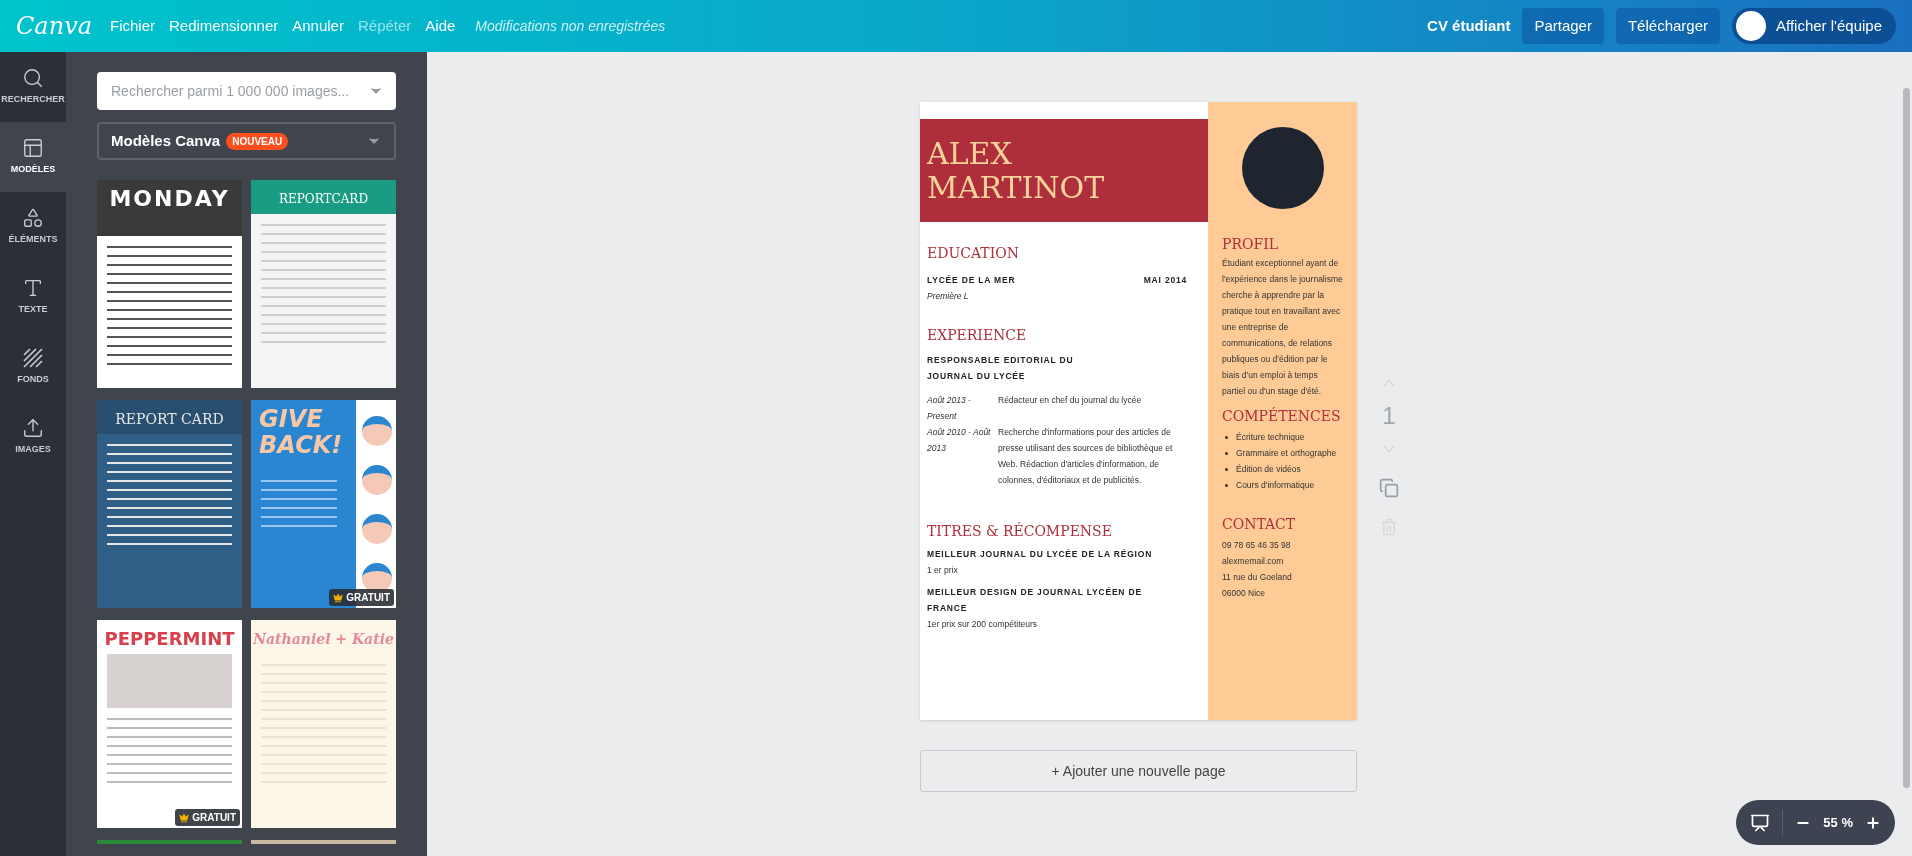  I want to click on contact-line: 09 78 65 46 35 98, so click(1257, 545).